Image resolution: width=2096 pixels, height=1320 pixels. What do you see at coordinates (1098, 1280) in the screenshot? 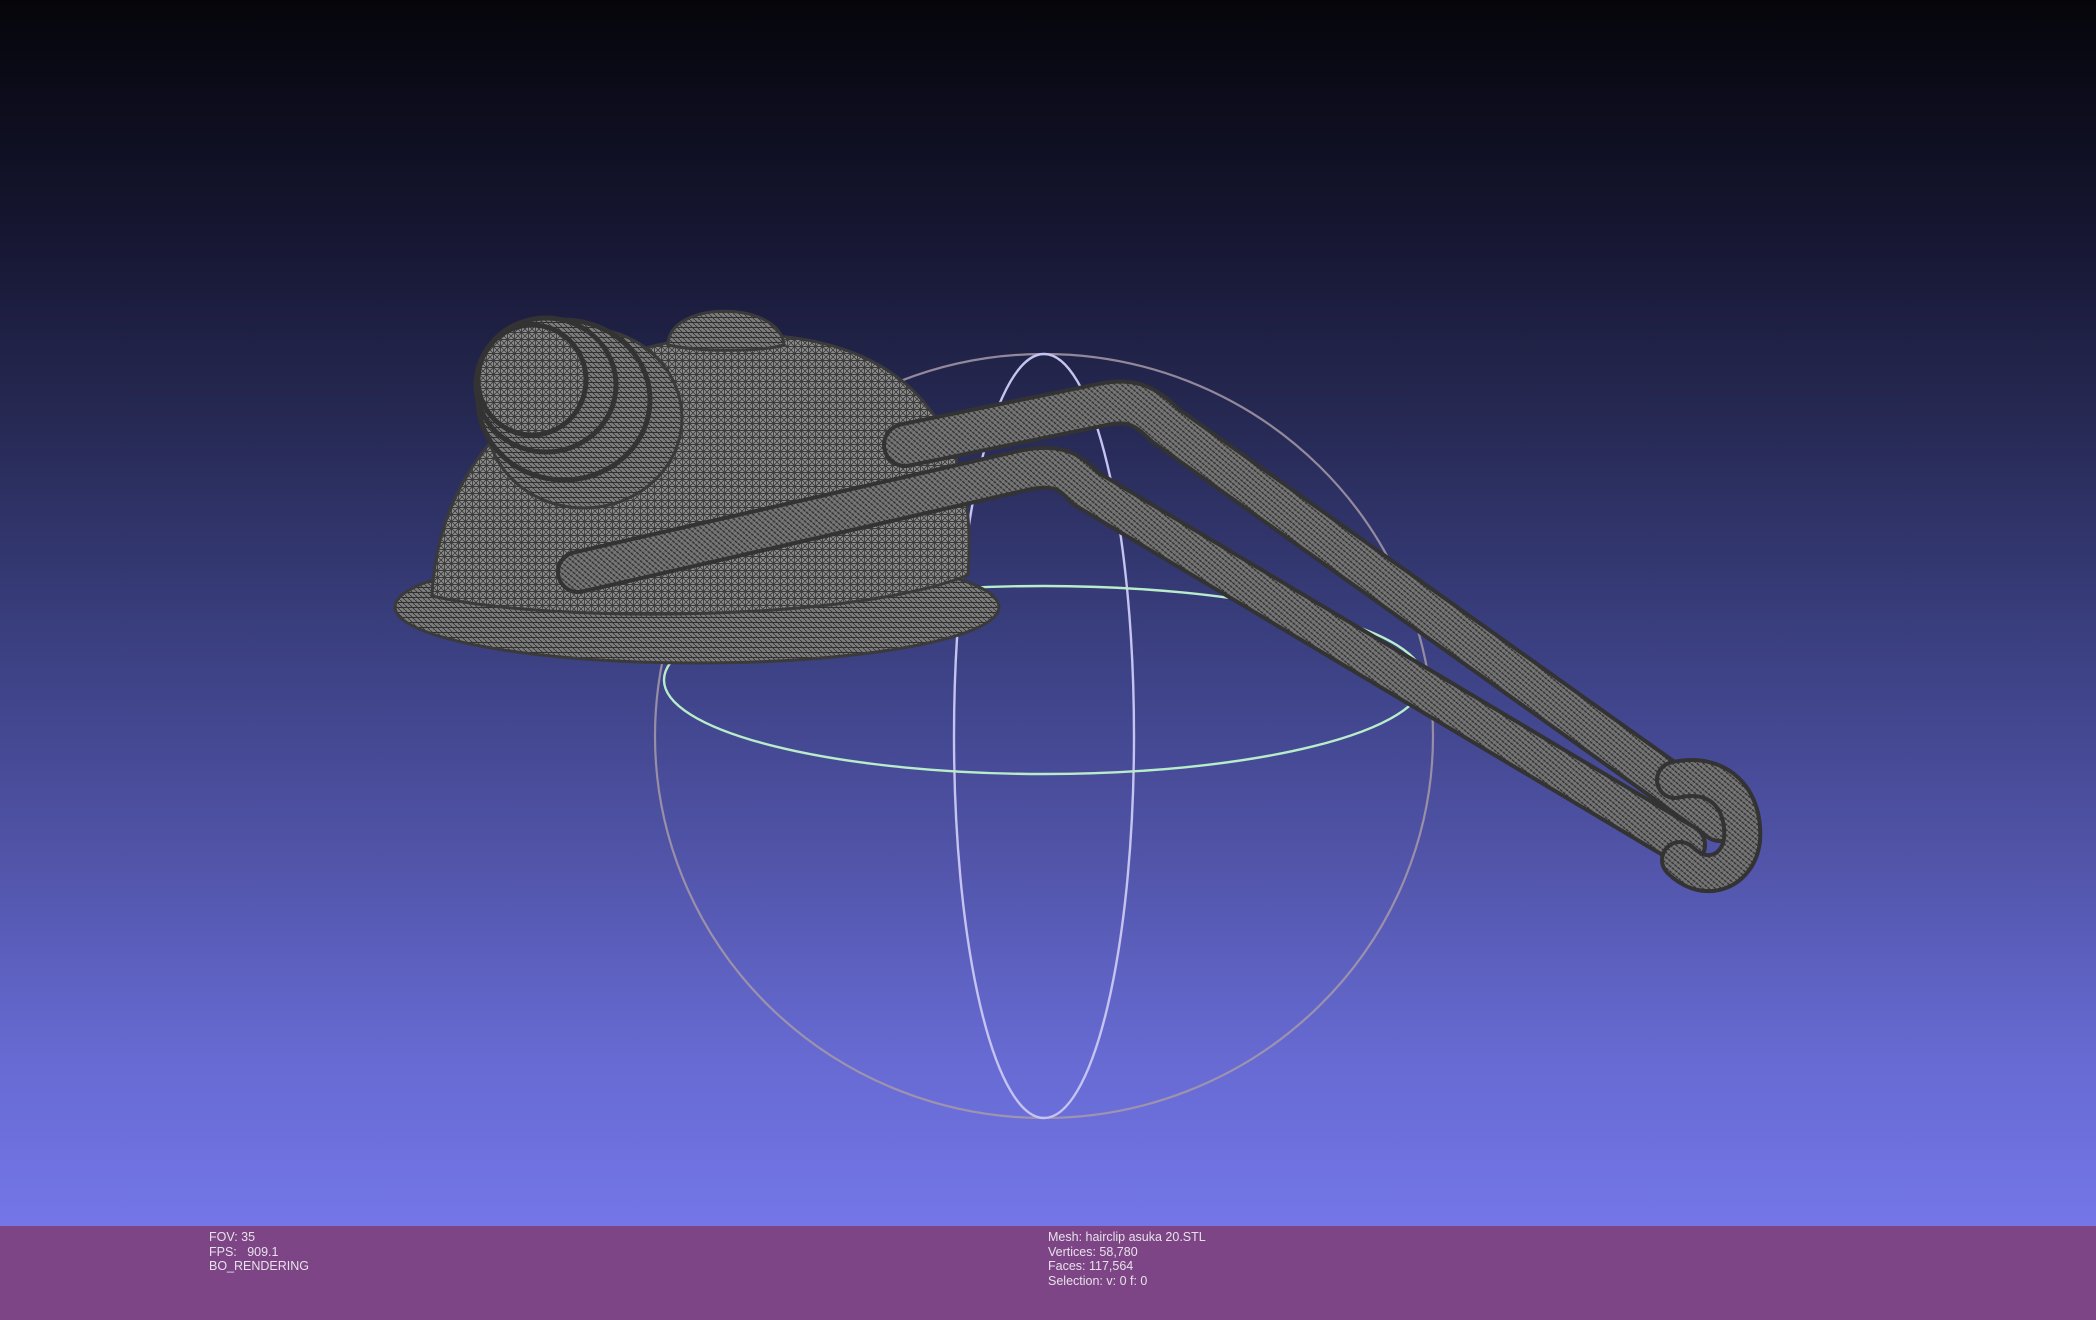
I see `selection-readout: Selection: v: 0 f: 0` at bounding box center [1098, 1280].